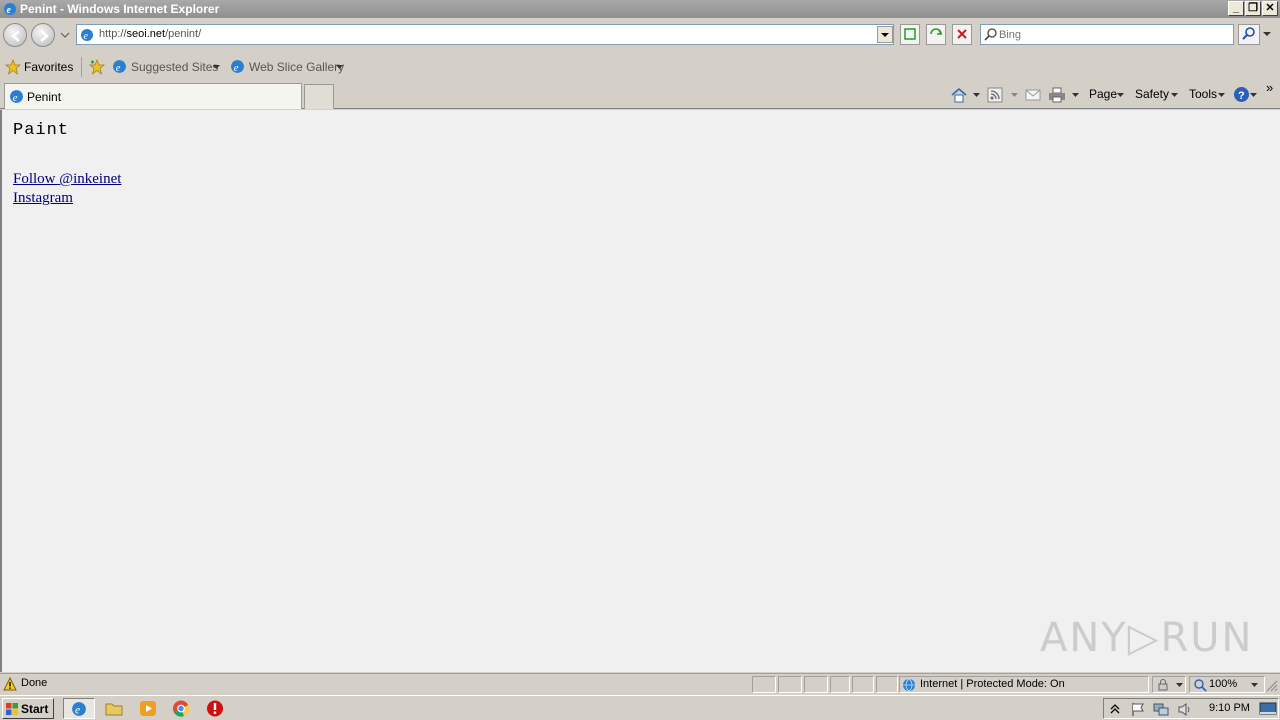 The image size is (1280, 720). What do you see at coordinates (43, 198) in the screenshot?
I see `instagram-link: Instagram` at bounding box center [43, 198].